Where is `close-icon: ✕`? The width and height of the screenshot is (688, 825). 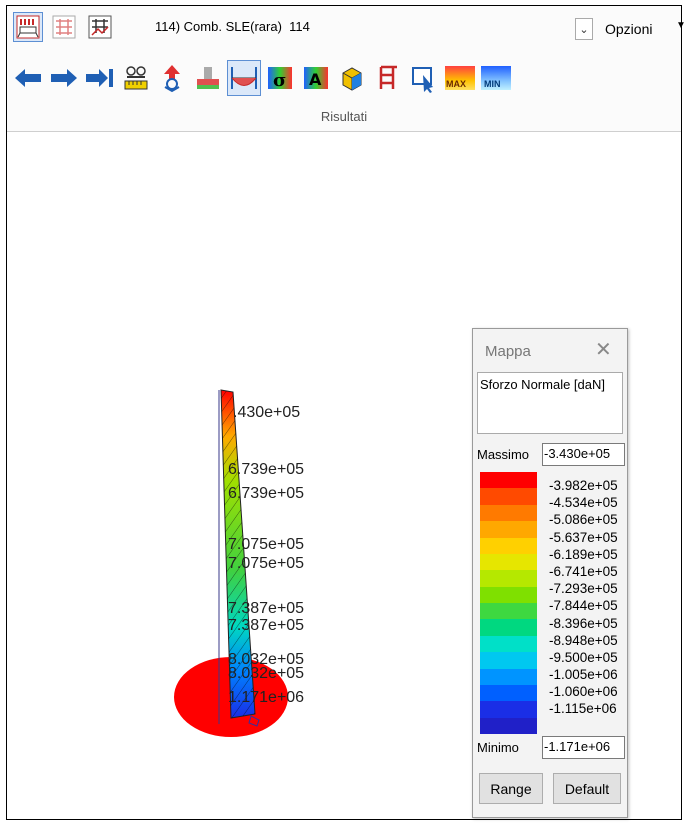 close-icon: ✕ is located at coordinates (603, 349).